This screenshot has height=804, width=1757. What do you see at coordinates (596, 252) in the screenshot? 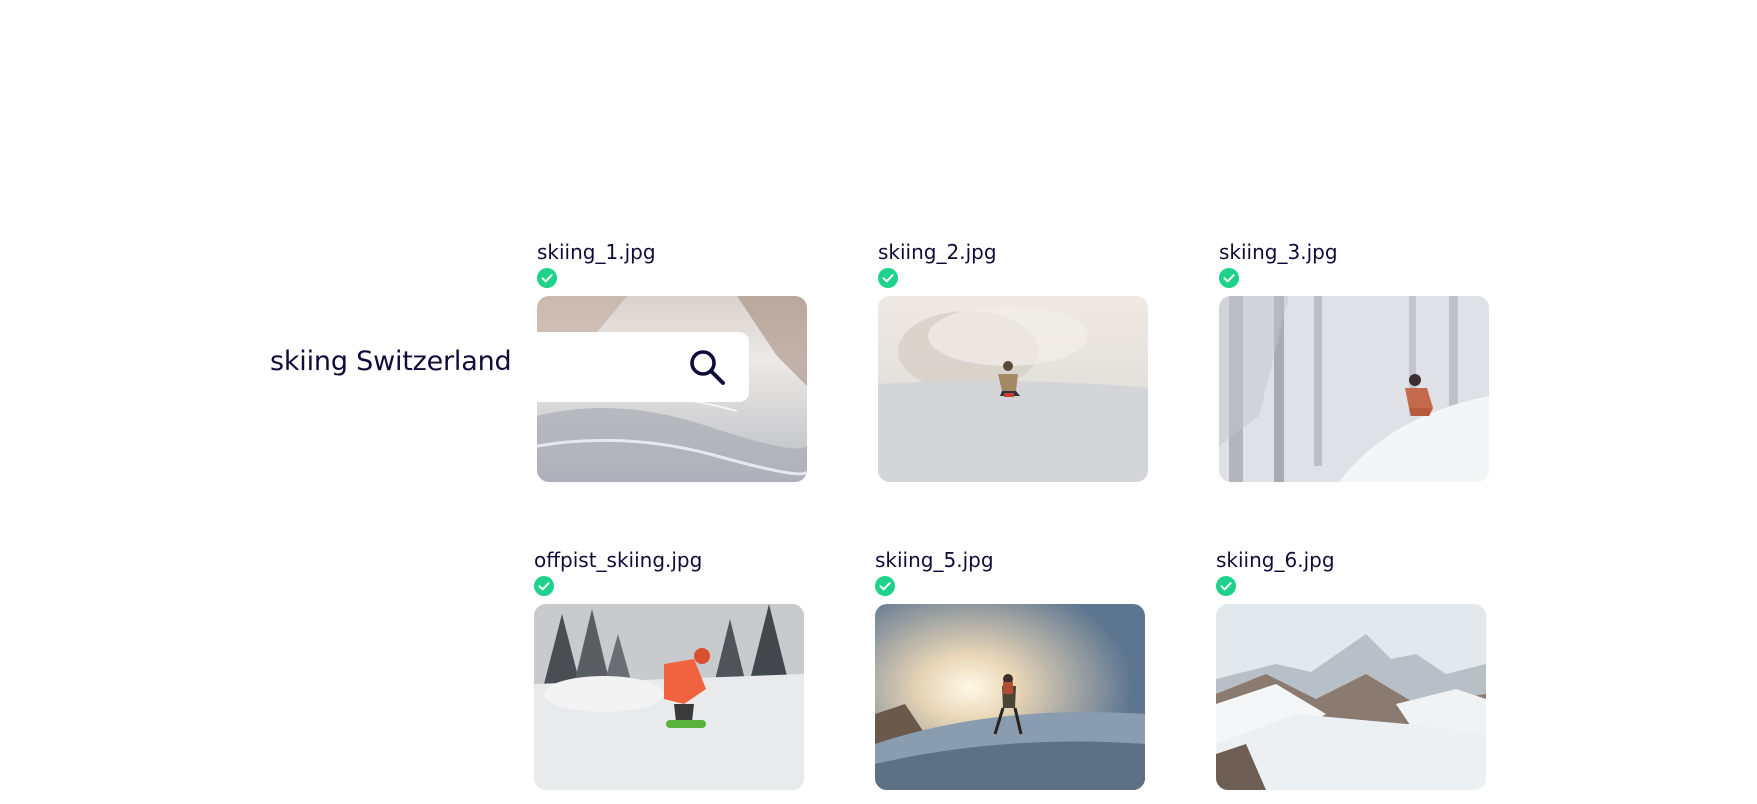
I see `image-filename: skiing_1.jpg` at bounding box center [596, 252].